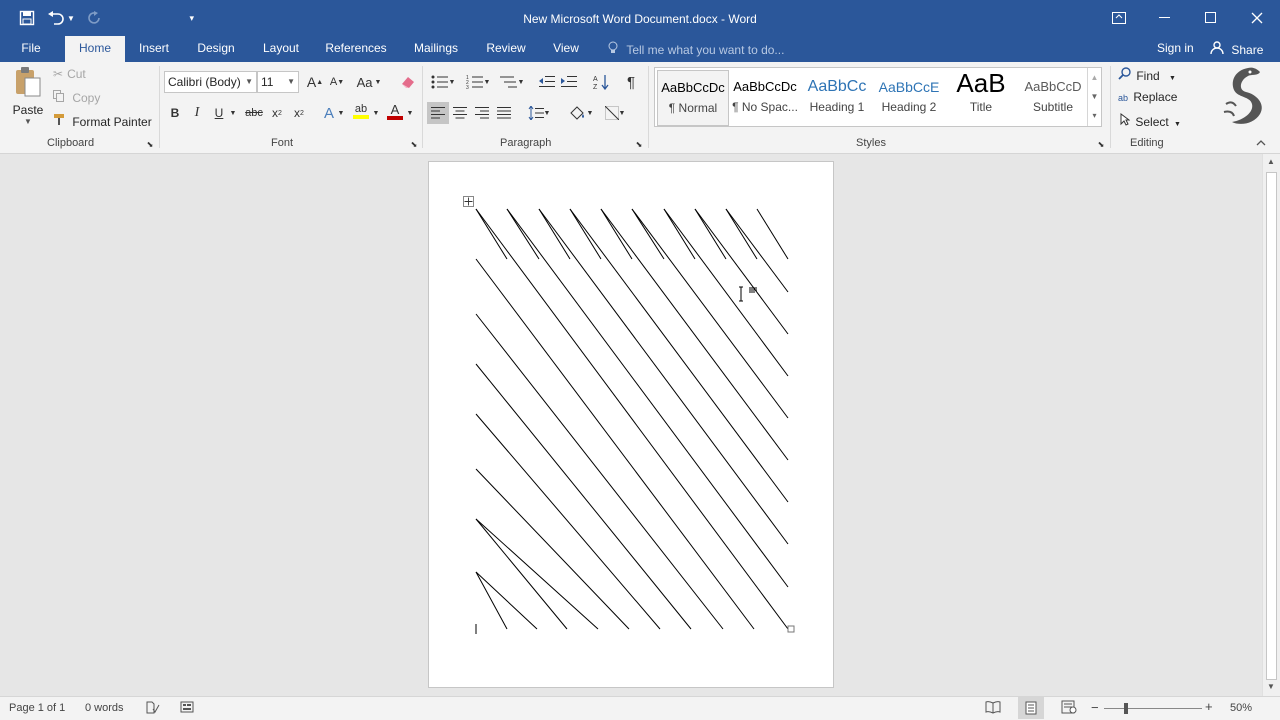 The height and width of the screenshot is (720, 1280). What do you see at coordinates (909, 98) in the screenshot?
I see `style-heading-2: AaBbCcE Heading 2` at bounding box center [909, 98].